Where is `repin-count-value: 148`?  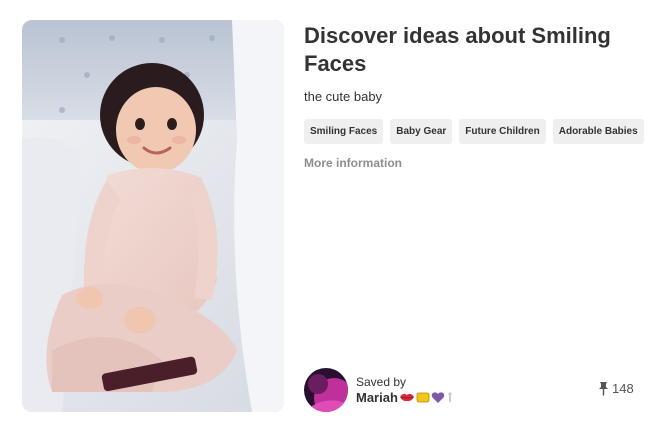
repin-count-value: 148 is located at coordinates (623, 388).